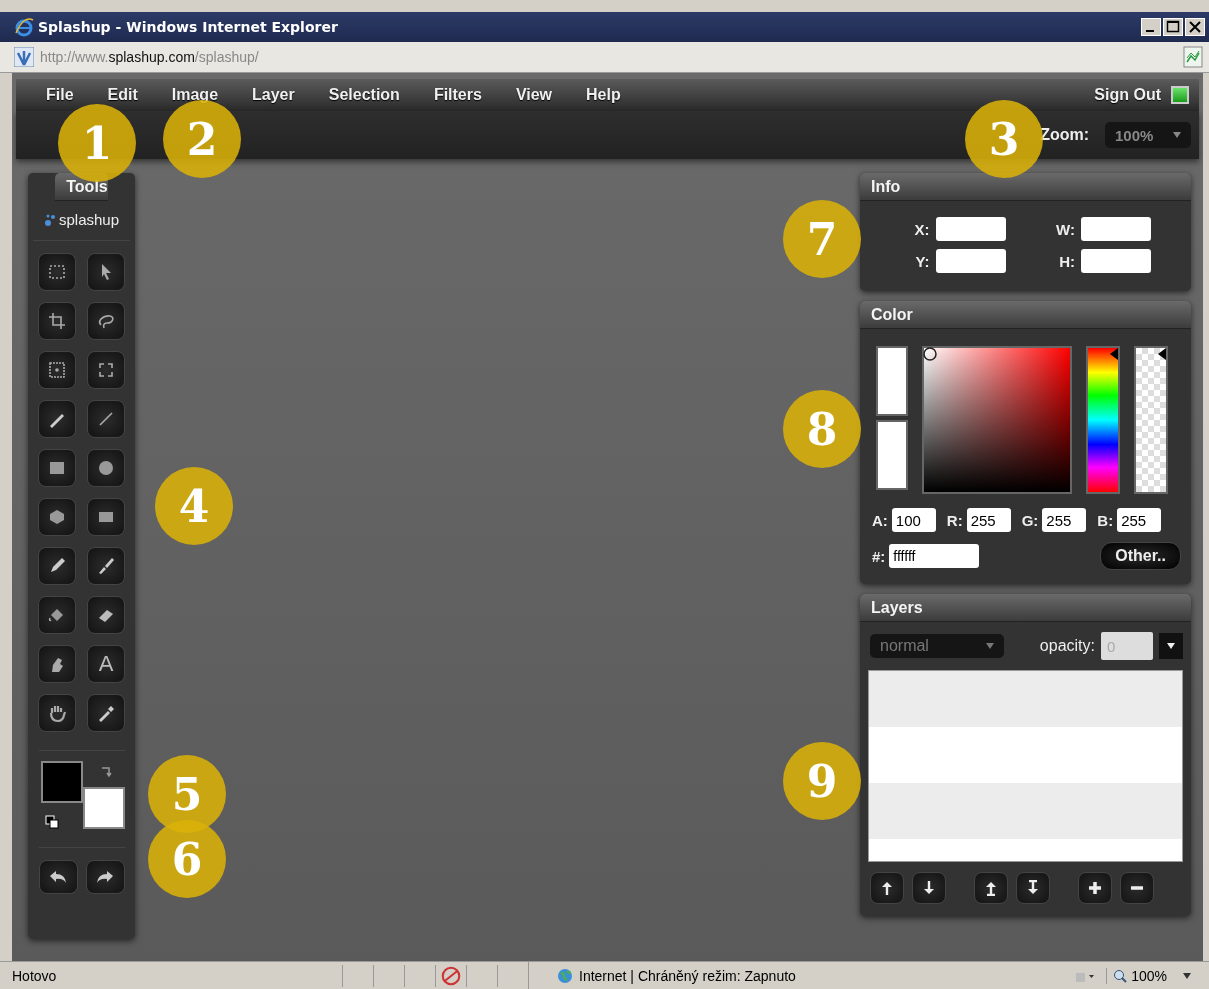  Describe the element at coordinates (24, 27) in the screenshot. I see `browser-logo-icon` at that location.